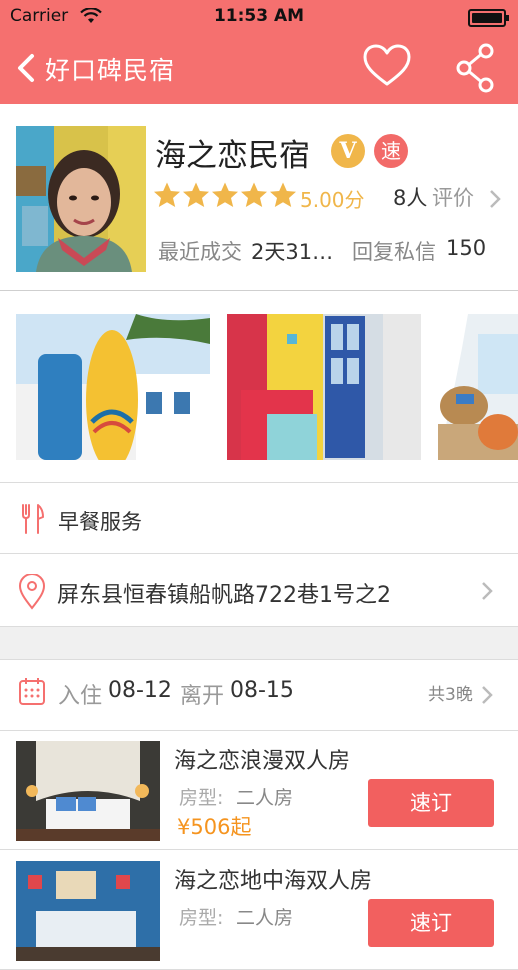 The height and width of the screenshot is (970, 518). What do you see at coordinates (348, 151) in the screenshot?
I see `verified-badge: V` at bounding box center [348, 151].